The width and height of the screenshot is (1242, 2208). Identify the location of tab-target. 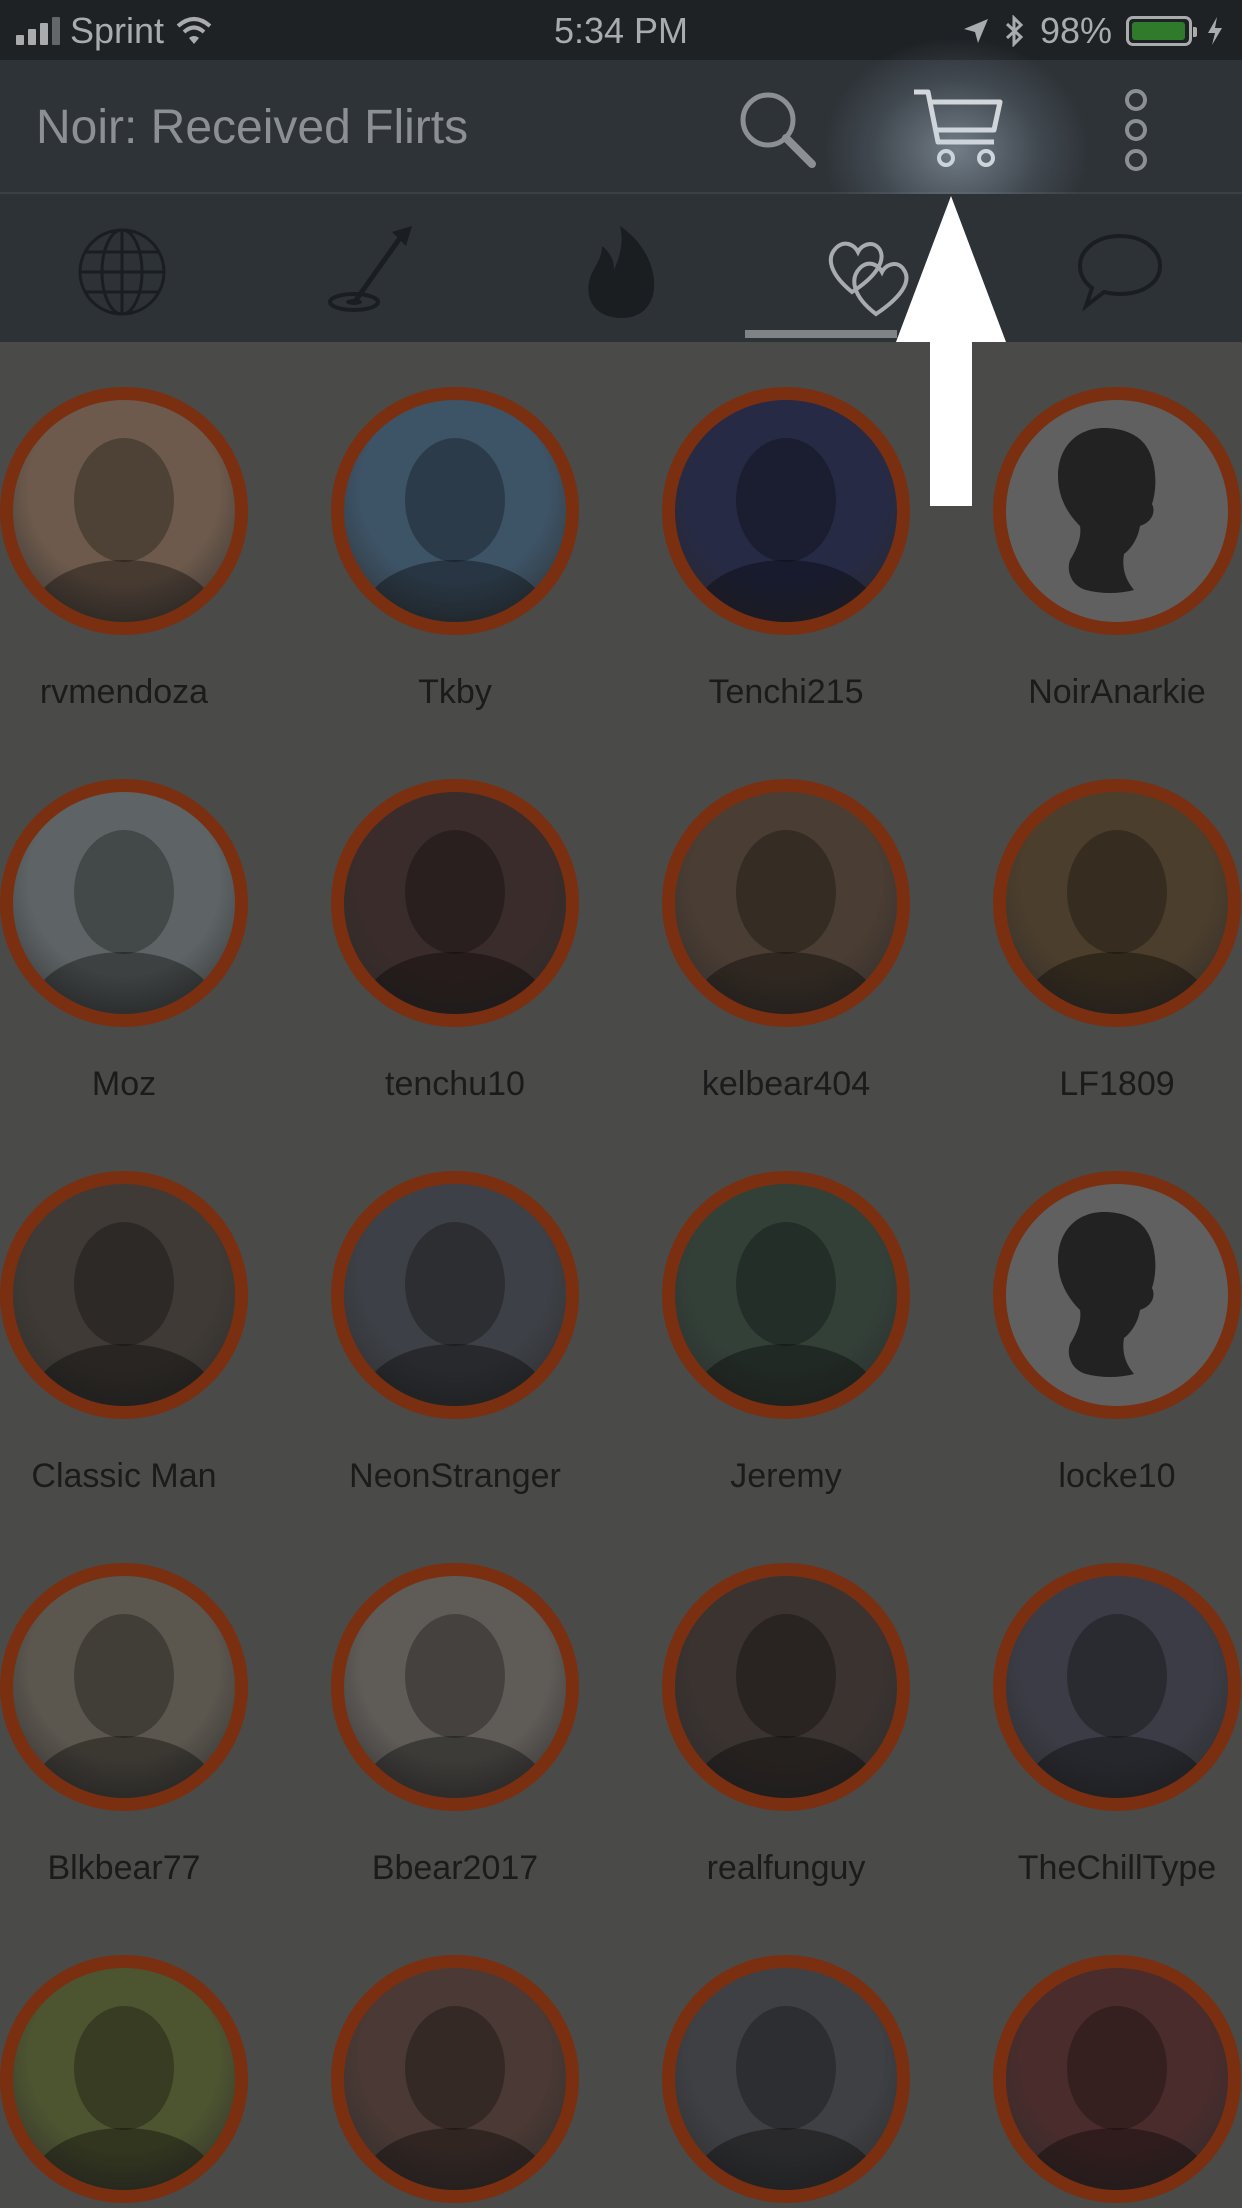
(372, 272).